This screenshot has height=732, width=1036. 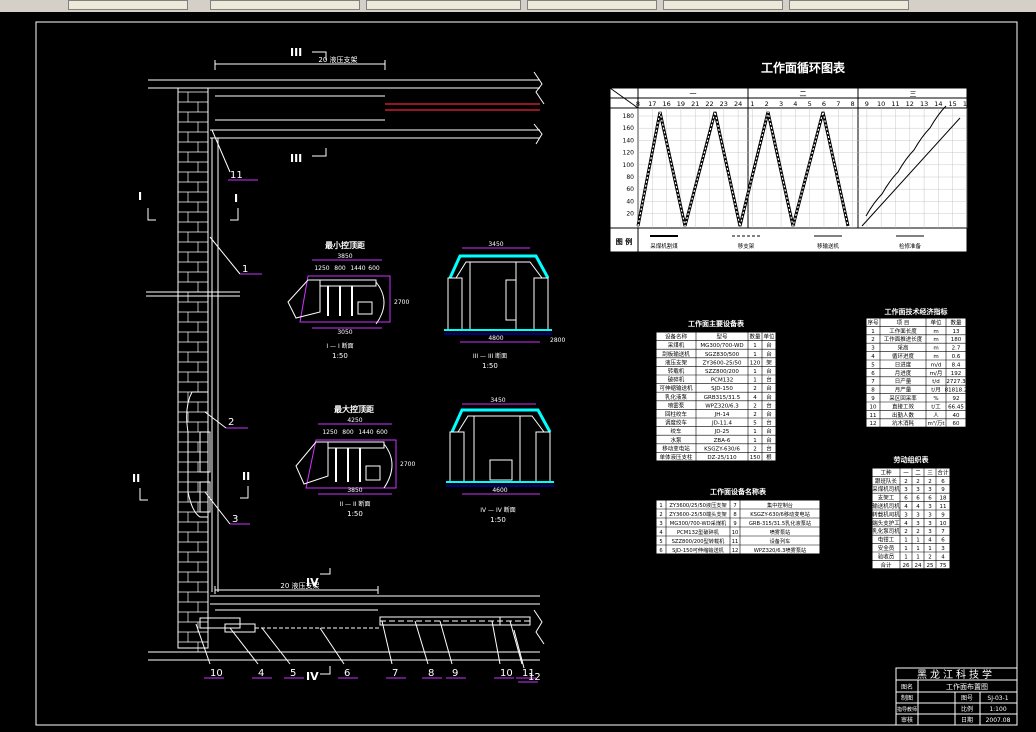 What do you see at coordinates (997, 698) in the screenshot?
I see `svg-text: SJ-03-1` at bounding box center [997, 698].